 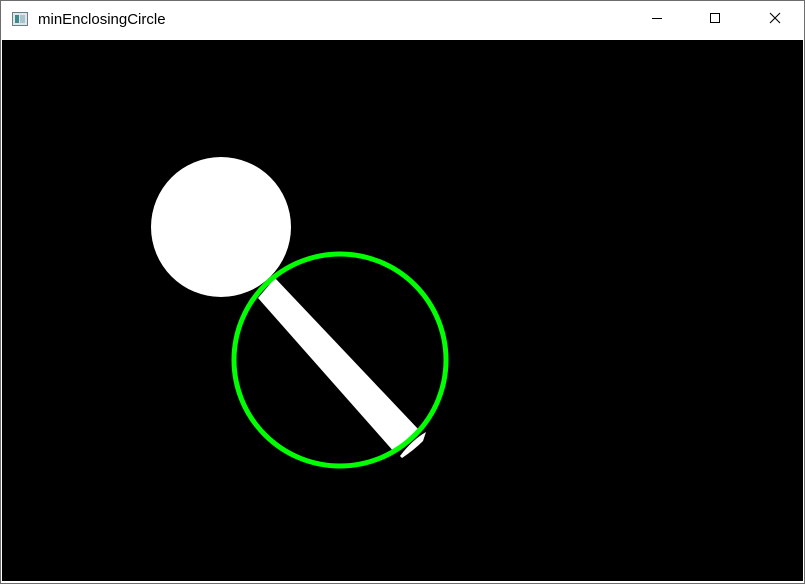 I want to click on maximize-button, so click(x=715, y=20).